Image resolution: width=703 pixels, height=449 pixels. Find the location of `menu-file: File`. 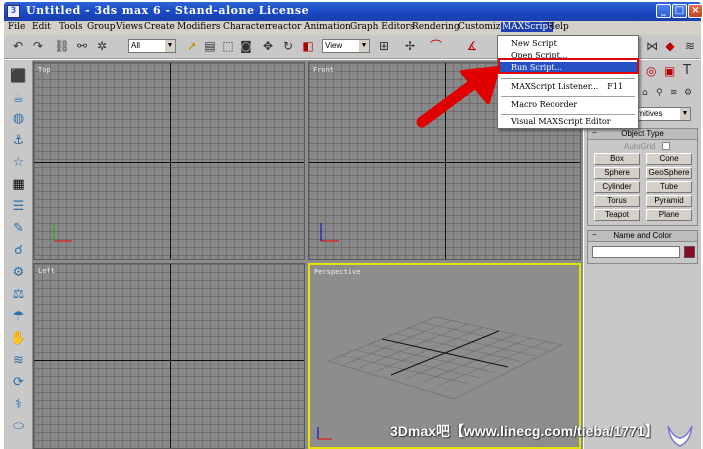

menu-file: File is located at coordinates (16, 27).